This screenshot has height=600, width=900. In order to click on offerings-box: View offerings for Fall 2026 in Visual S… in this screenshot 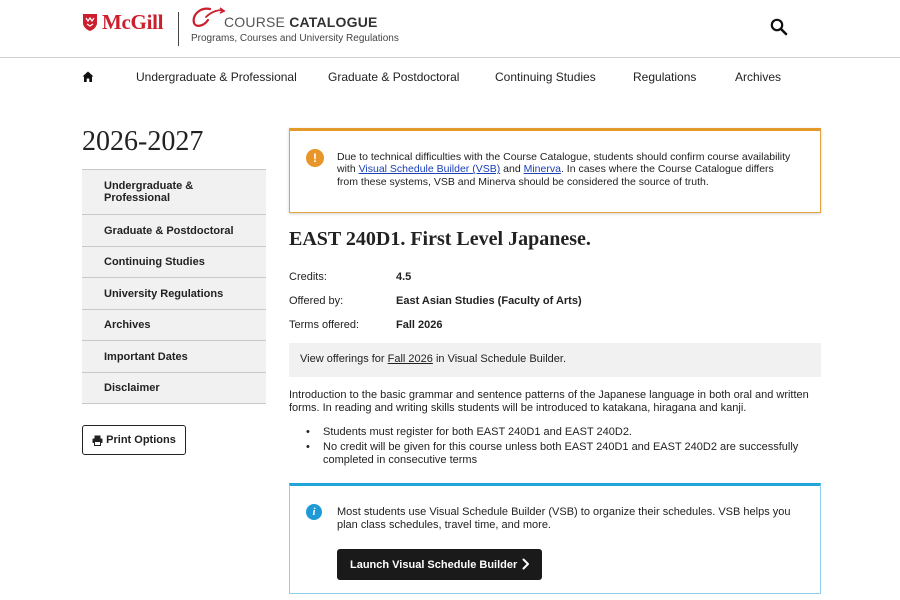, I will do `click(555, 360)`.